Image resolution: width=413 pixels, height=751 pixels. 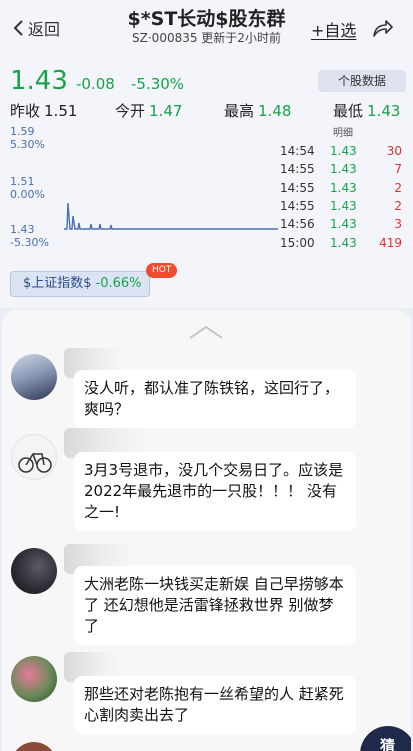 I want to click on high-value: 1.48, so click(x=275, y=111).